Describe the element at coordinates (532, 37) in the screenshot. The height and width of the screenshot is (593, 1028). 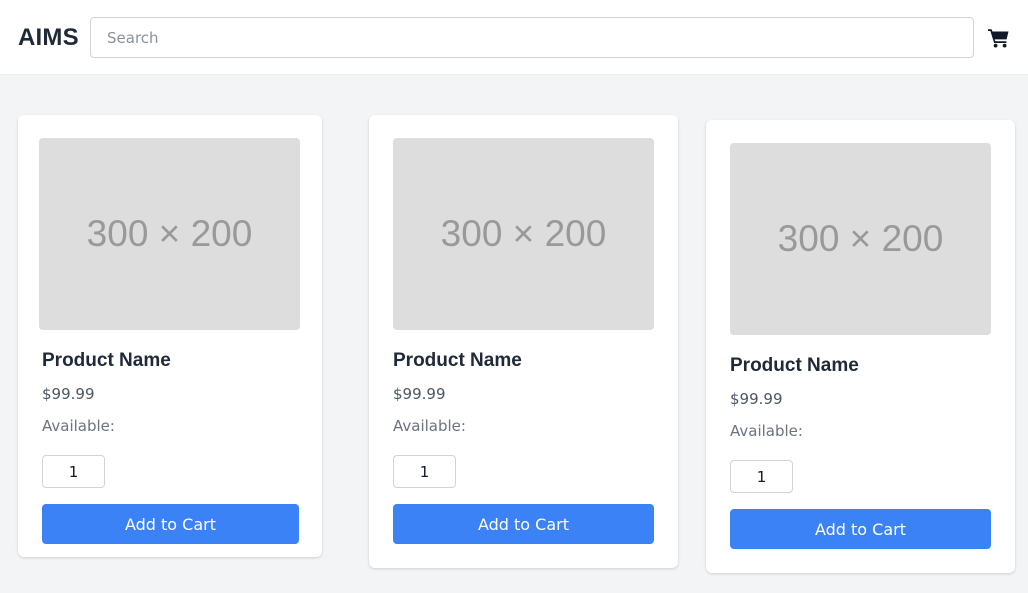
I see `search-input` at that location.